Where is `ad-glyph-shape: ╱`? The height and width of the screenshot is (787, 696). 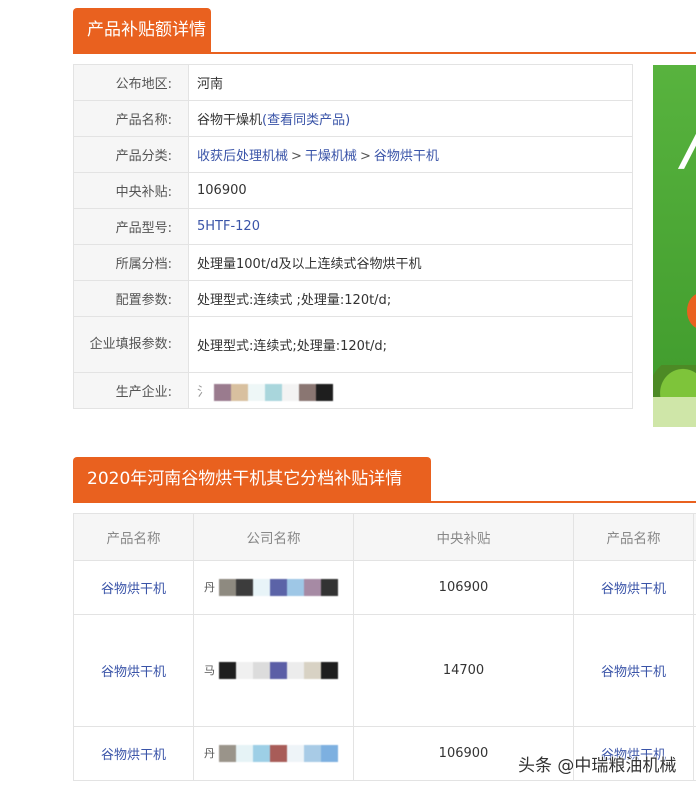
ad-glyph-shape: ╱ is located at coordinates (688, 128).